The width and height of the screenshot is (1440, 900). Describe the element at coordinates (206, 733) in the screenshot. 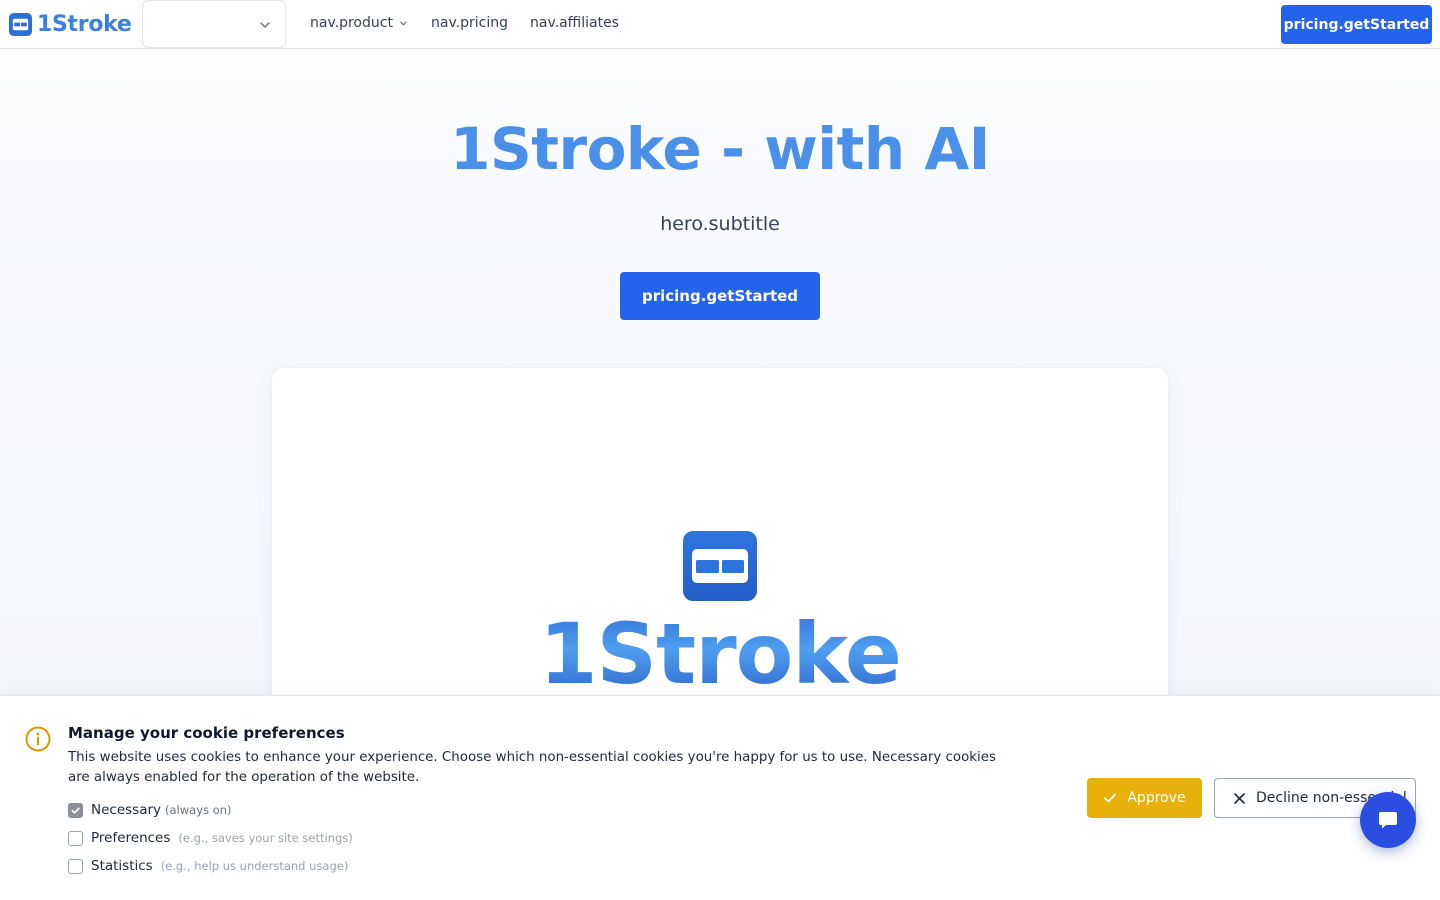

I see `cookie-banner-title: Manage your cookie preferences` at that location.